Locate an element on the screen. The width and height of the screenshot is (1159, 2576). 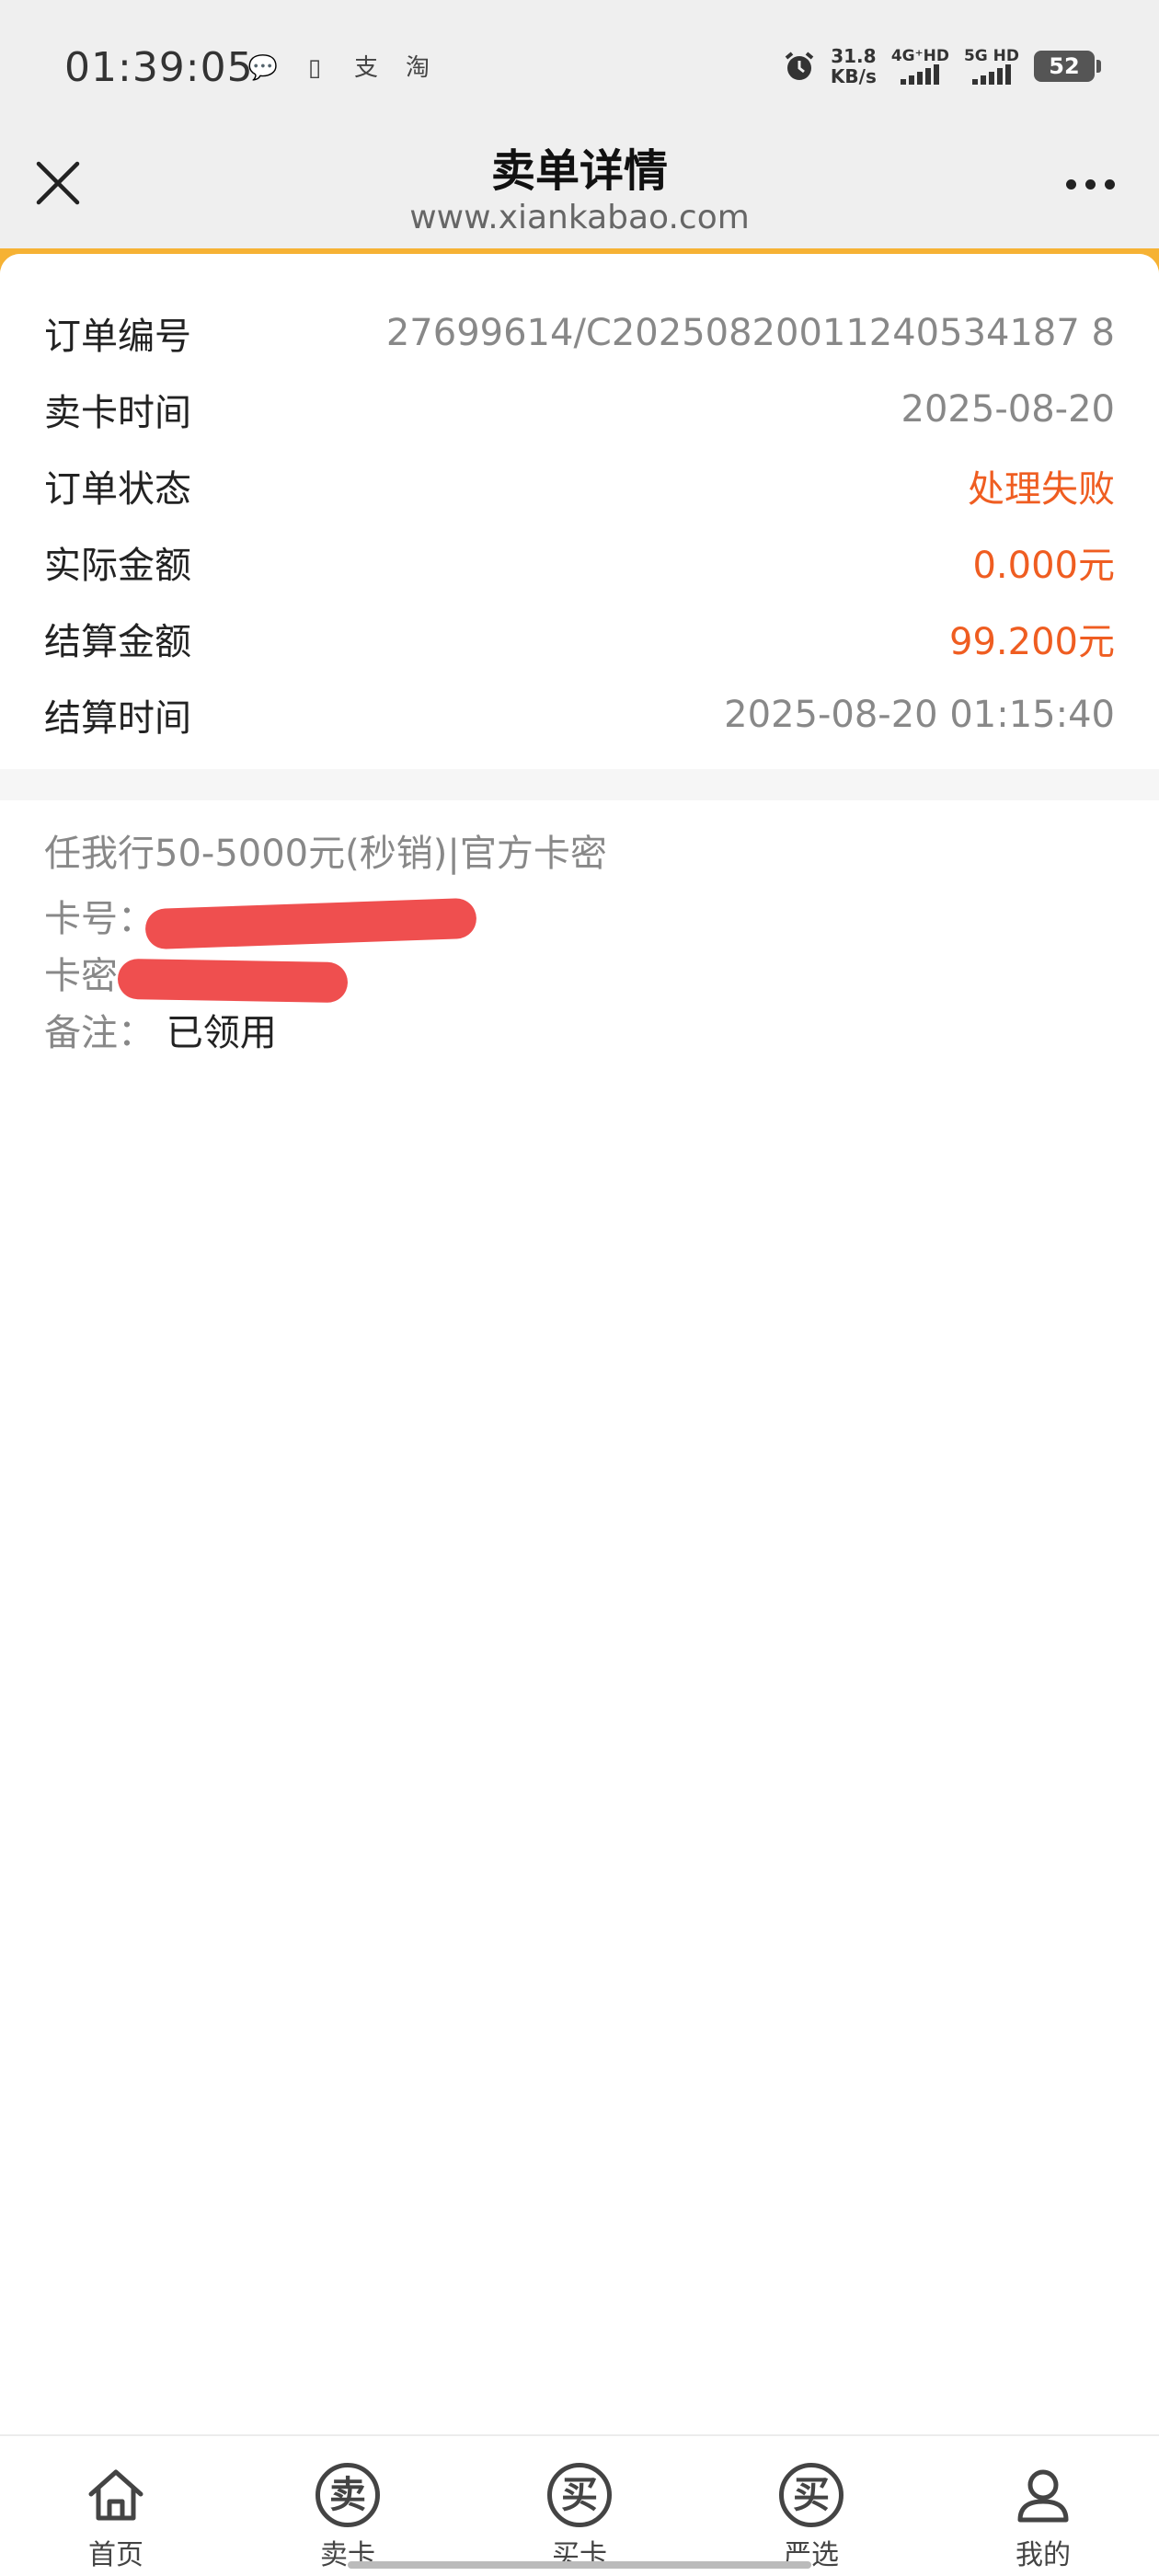
settlement-amount: 99.200元 is located at coordinates (1032, 641).